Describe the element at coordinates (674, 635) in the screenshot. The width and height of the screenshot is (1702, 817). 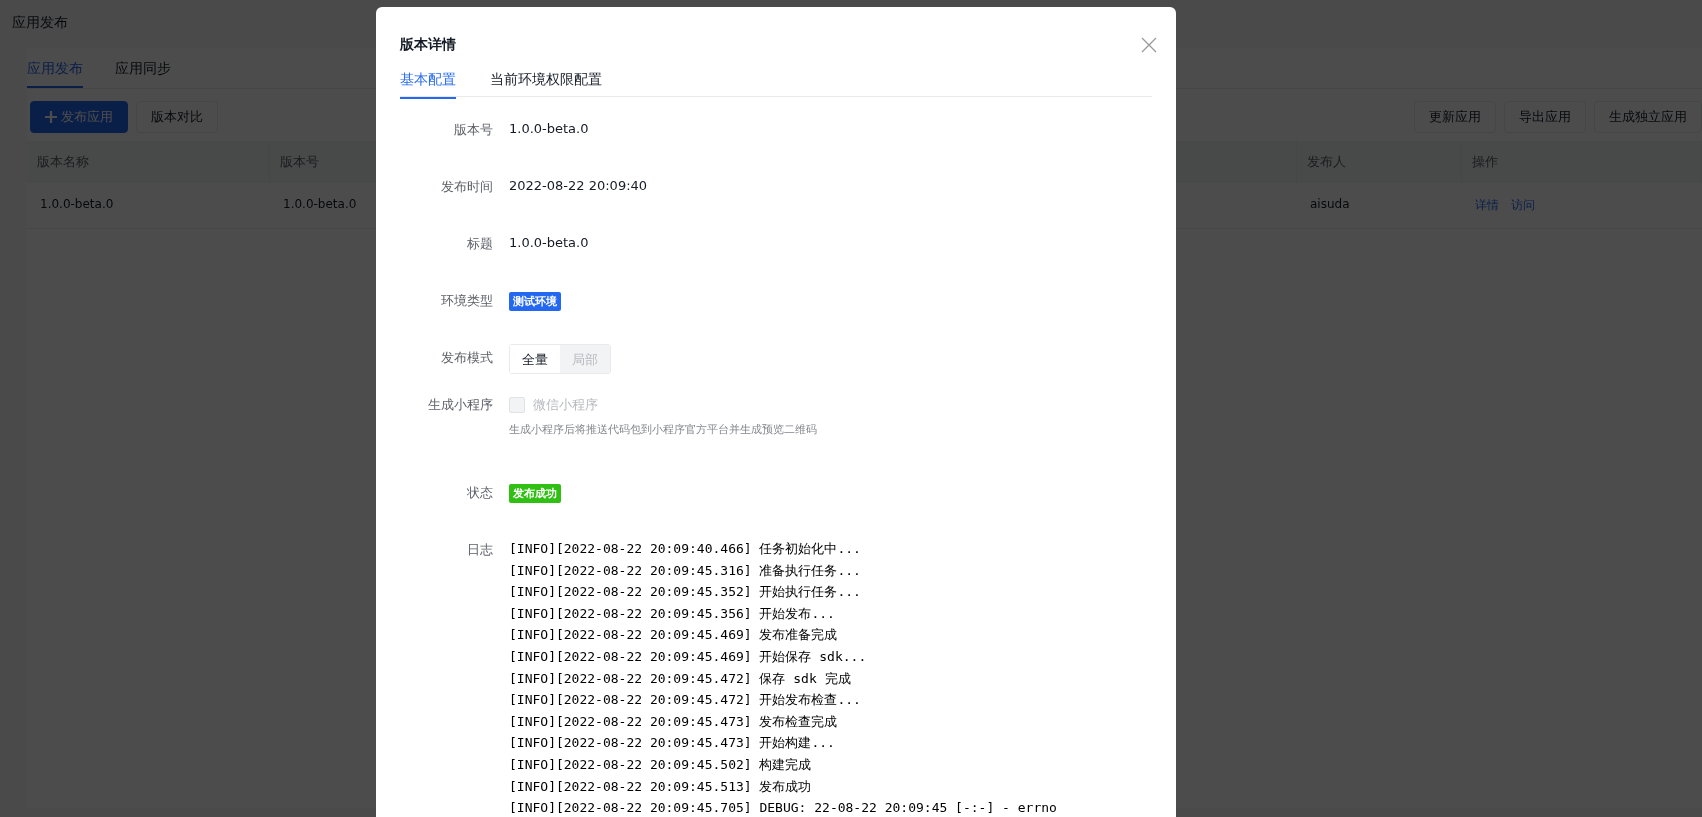
I see `log-line: [INFO][2022-08-22 20:09:45.469] 发布准备完成` at that location.